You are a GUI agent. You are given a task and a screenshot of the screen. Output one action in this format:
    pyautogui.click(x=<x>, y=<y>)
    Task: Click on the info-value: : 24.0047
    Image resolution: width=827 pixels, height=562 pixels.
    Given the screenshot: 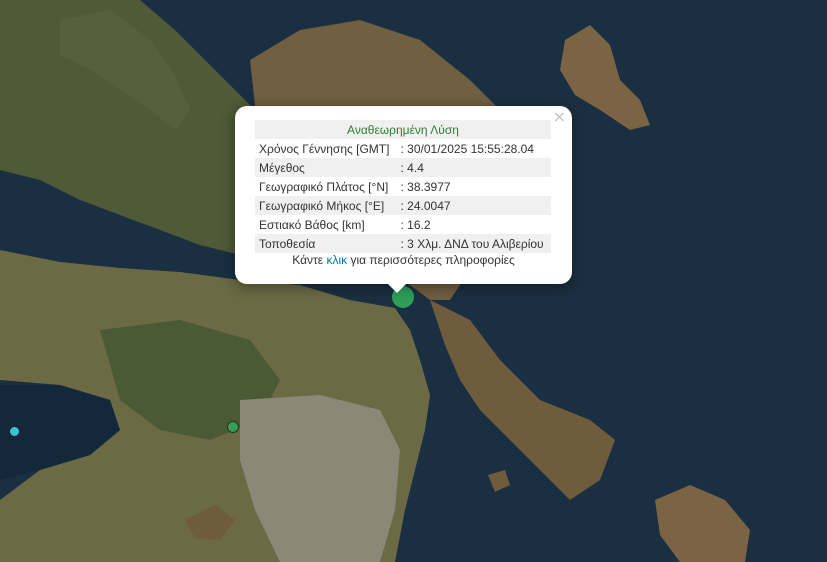 What is the action you would take?
    pyautogui.click(x=473, y=205)
    